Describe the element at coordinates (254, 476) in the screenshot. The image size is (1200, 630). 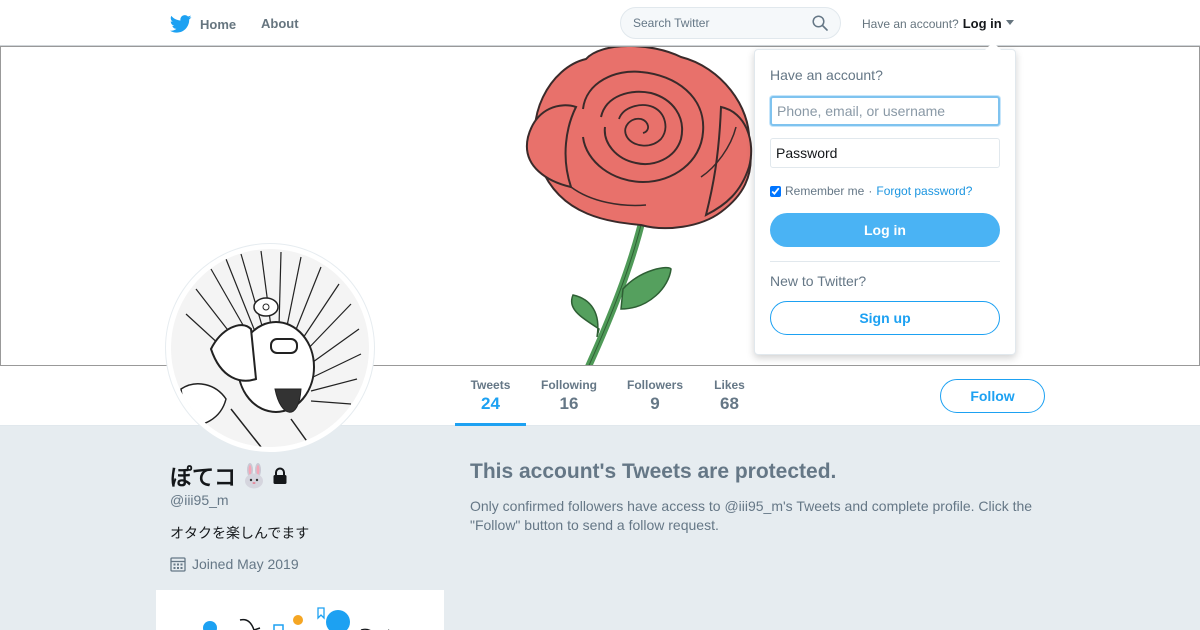
I see `rabbit-emoji-icon` at that location.